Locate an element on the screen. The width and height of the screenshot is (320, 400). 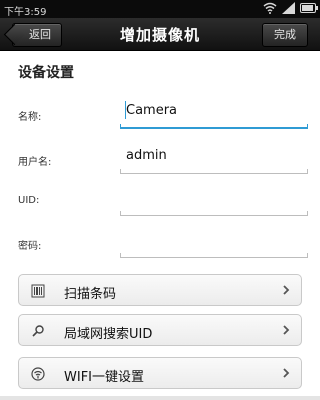
title-bar: 返回 增加摄像机 完成 is located at coordinates (160, 34).